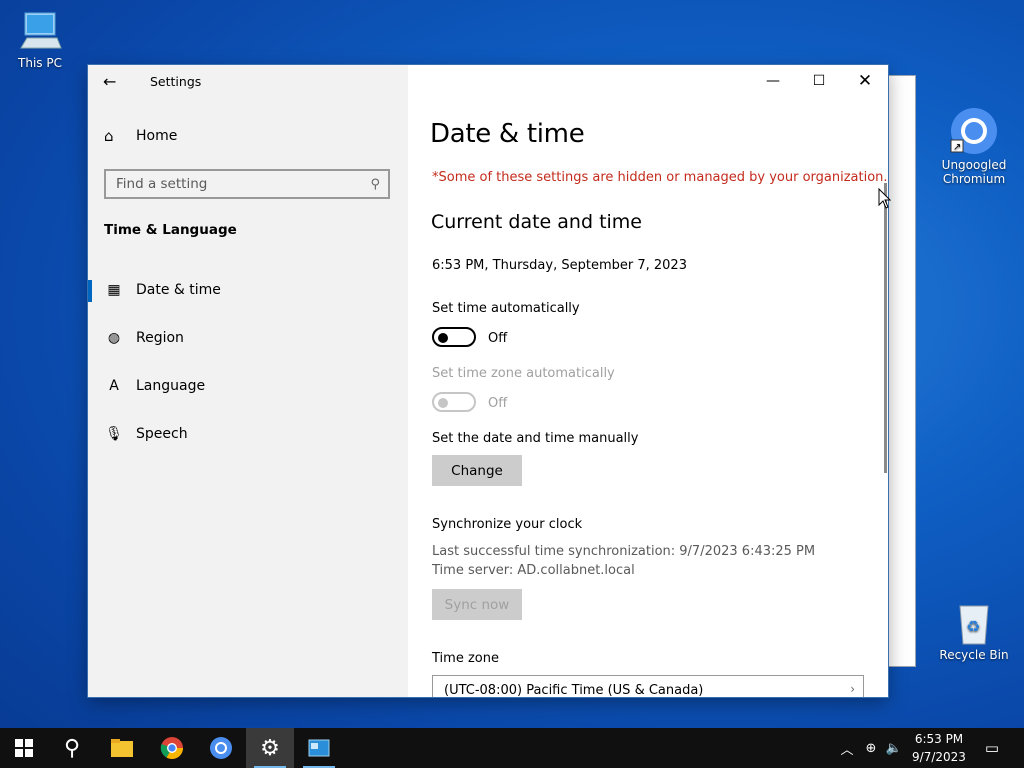  I want to click on desktop-icon-recycle-bin: ♻ Recycle Bin, so click(974, 632).